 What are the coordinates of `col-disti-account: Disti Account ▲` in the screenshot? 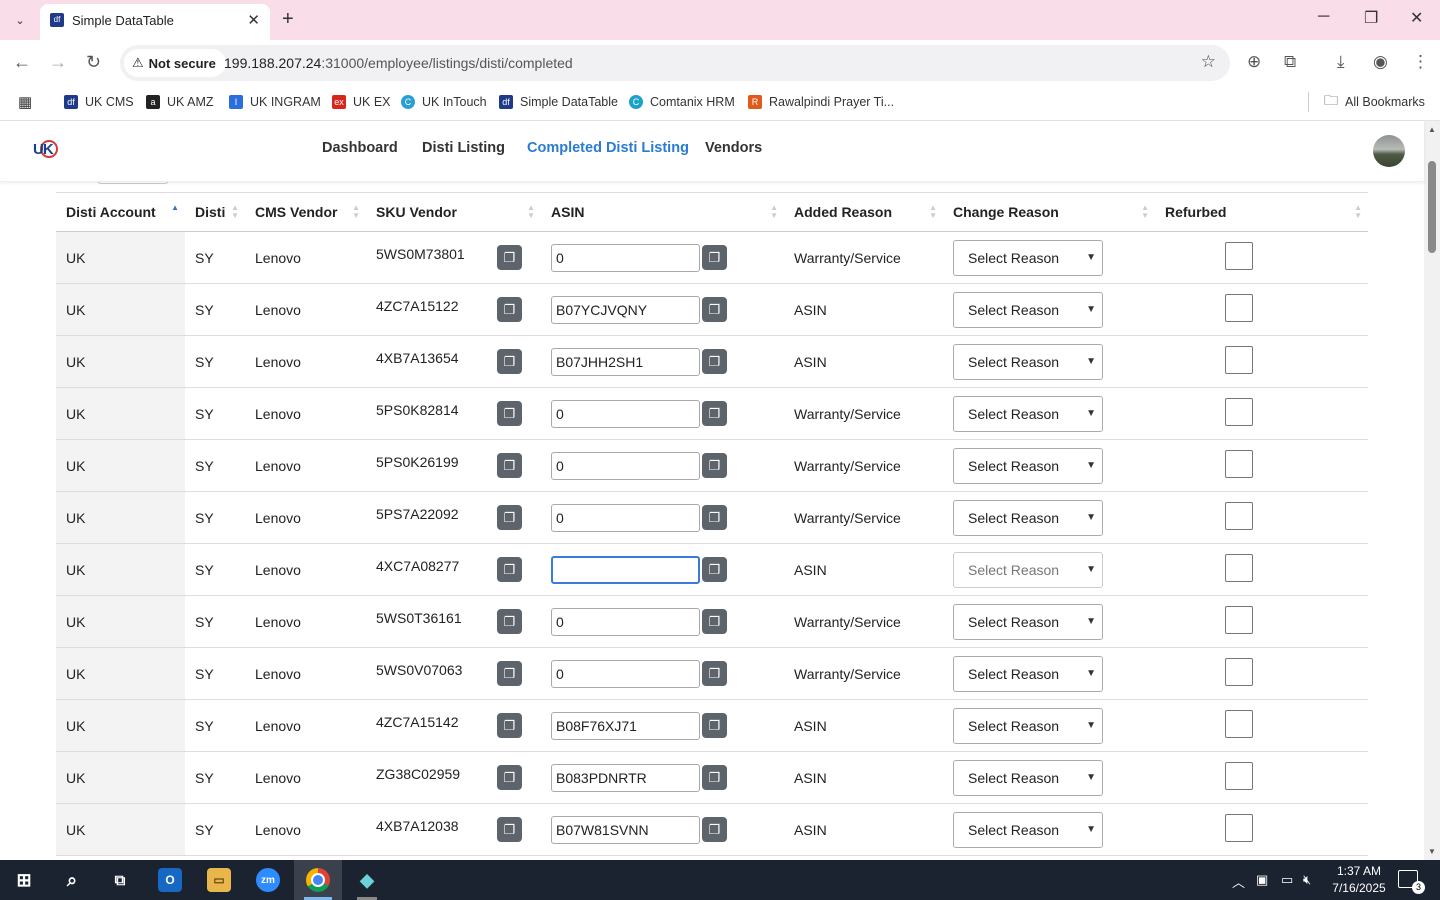 It's located at (120, 212).